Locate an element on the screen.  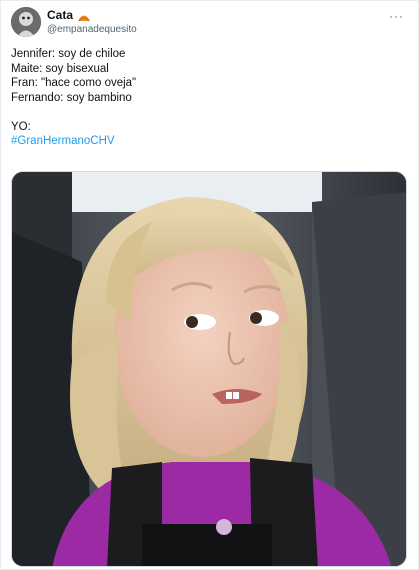
tweet-line: YO: is located at coordinates (21, 126).